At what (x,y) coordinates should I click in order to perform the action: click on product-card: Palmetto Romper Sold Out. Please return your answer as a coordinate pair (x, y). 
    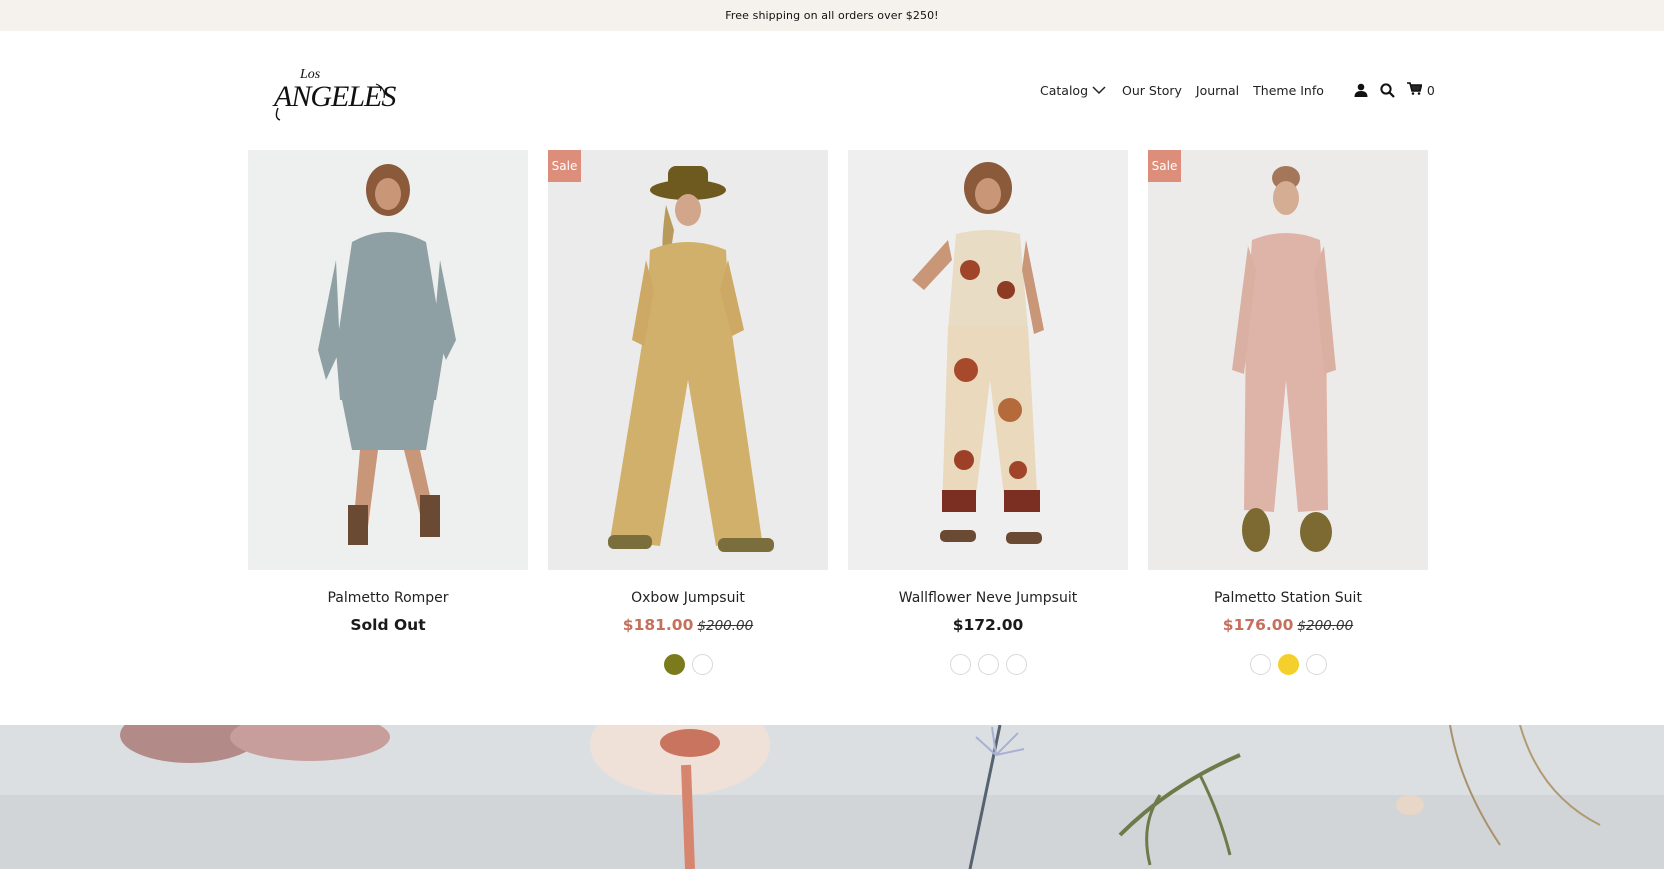
    Looking at the image, I should click on (388, 394).